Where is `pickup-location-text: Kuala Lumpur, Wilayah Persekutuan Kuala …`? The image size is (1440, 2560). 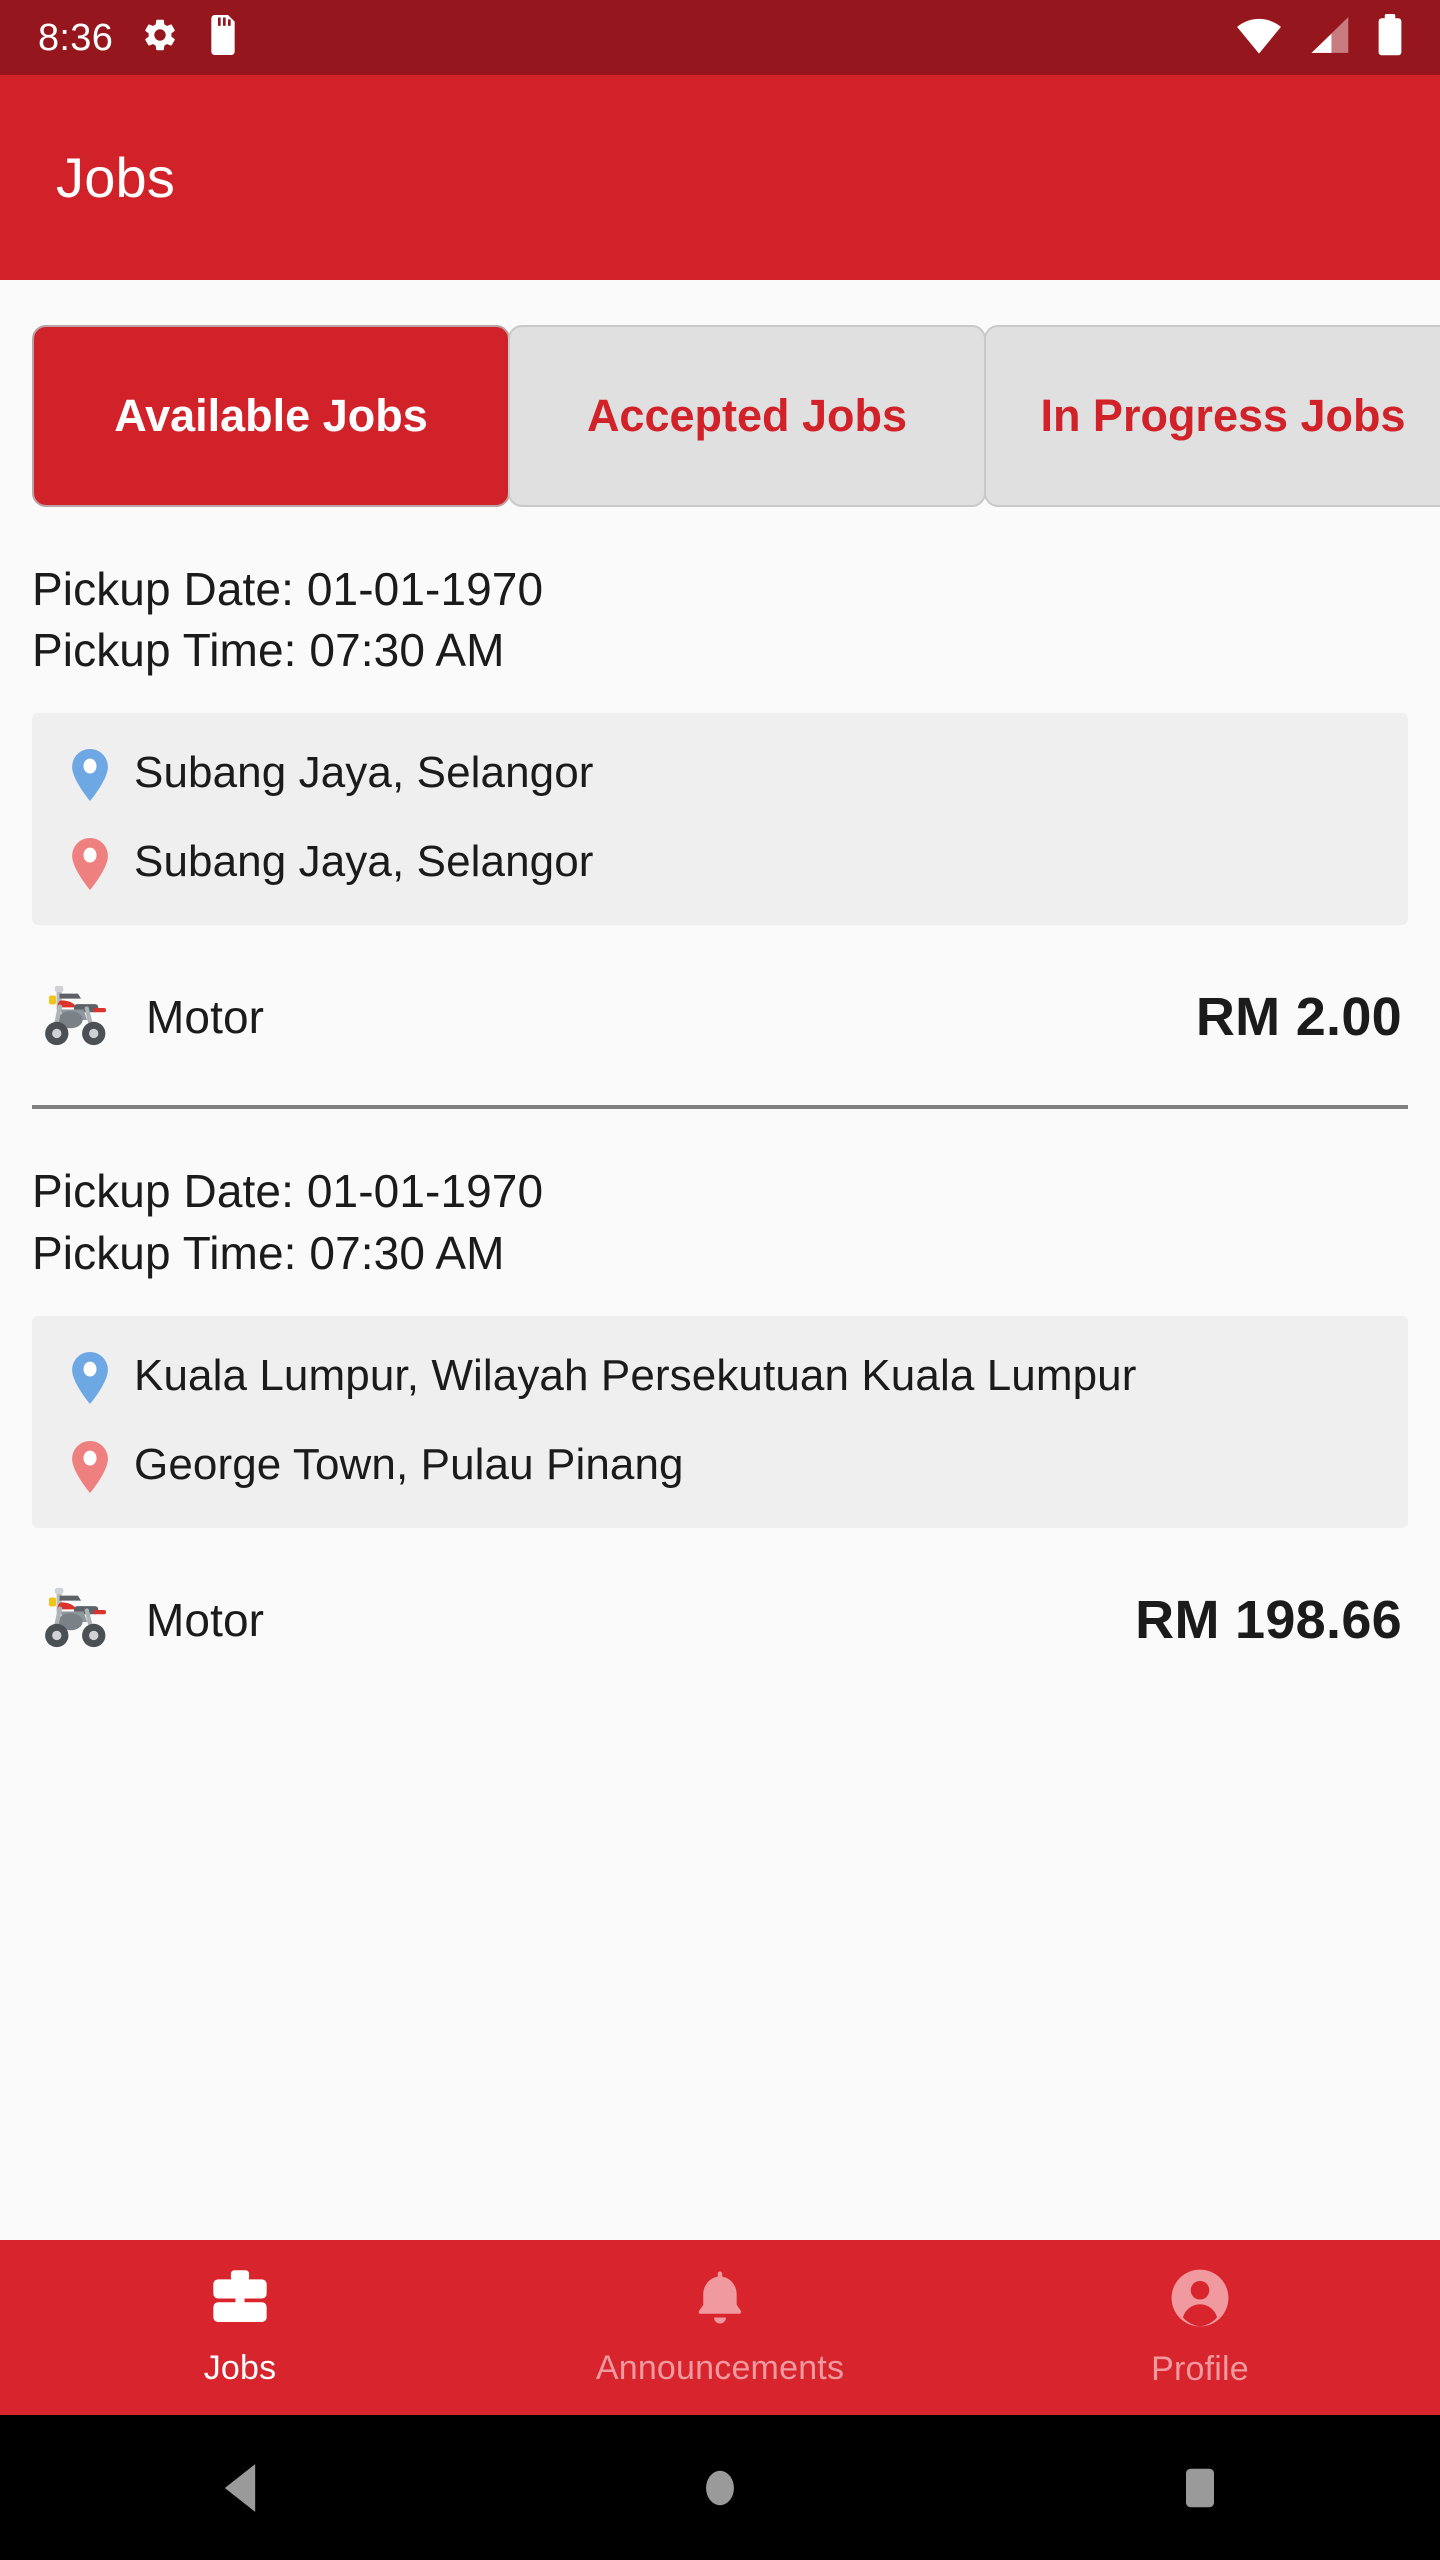
pickup-location-text: Kuala Lumpur, Wilayah Persekutuan Kuala … is located at coordinates (635, 1375).